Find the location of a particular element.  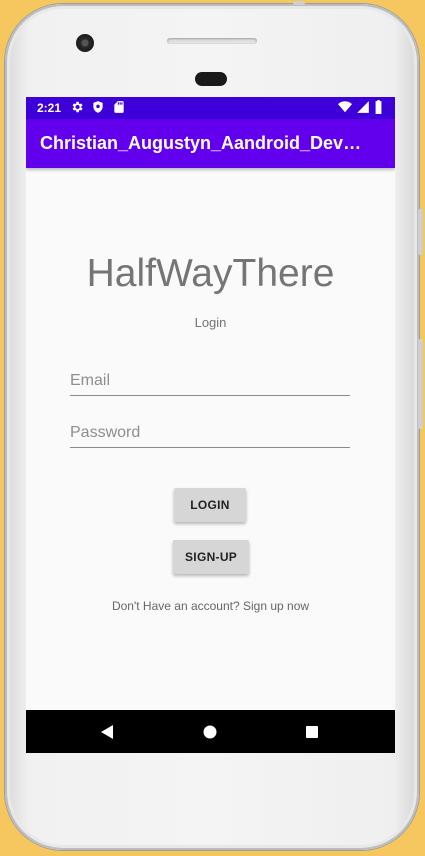

recents-icon is located at coordinates (312, 732).